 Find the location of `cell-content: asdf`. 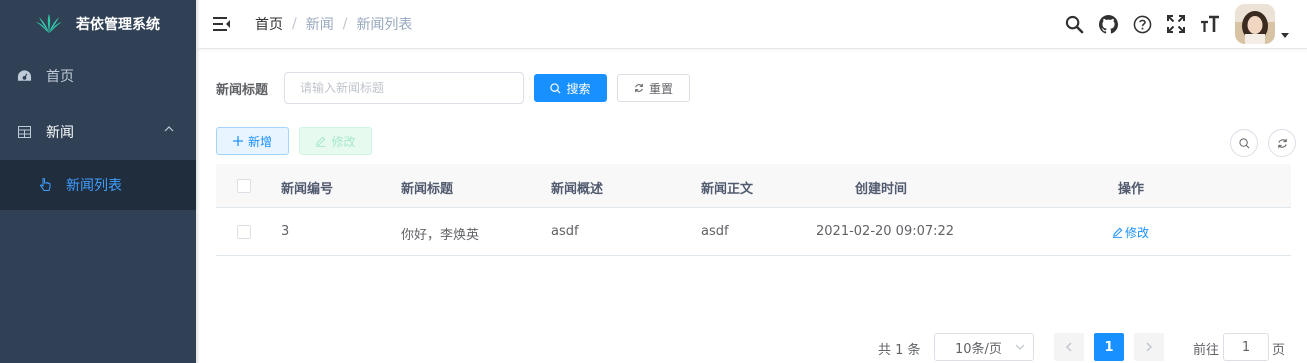

cell-content: asdf is located at coordinates (715, 231).